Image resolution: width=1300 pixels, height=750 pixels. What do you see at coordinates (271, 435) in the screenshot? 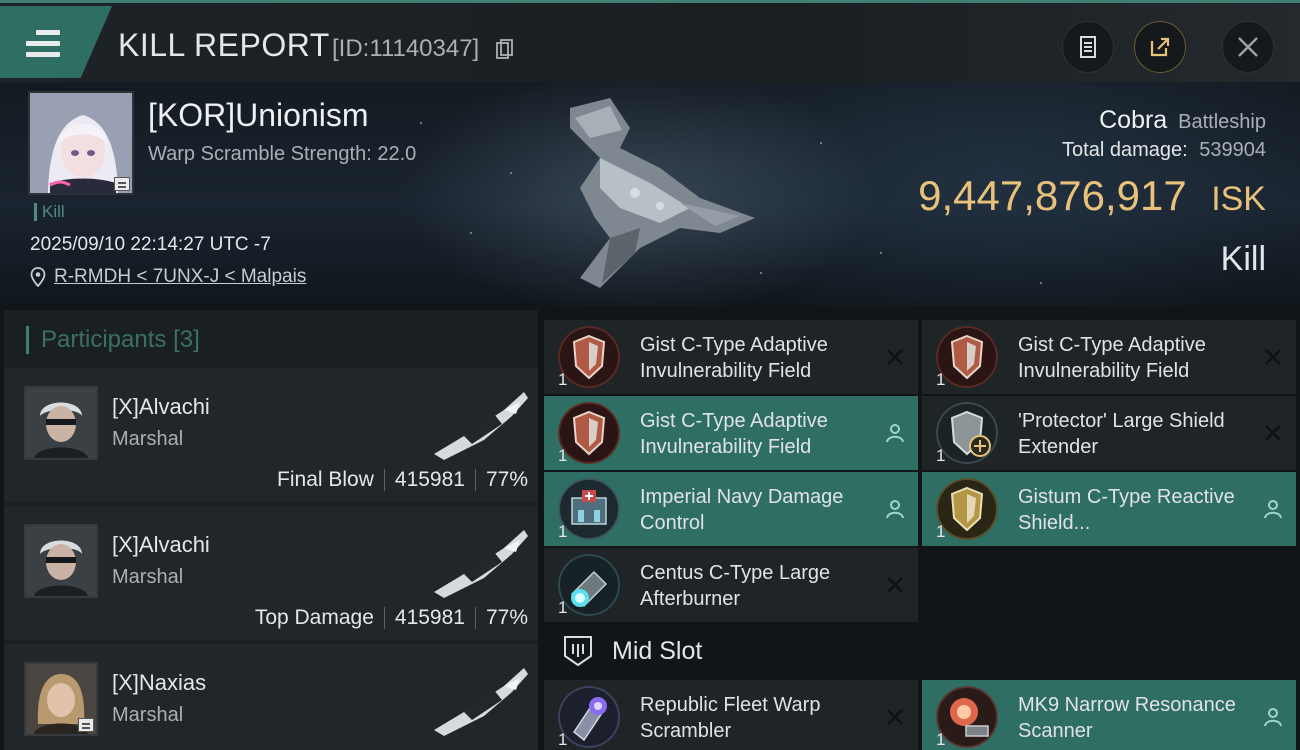
I see `participant-row: [X]Alvachi Marshal Final Blow 415981 77%` at bounding box center [271, 435].